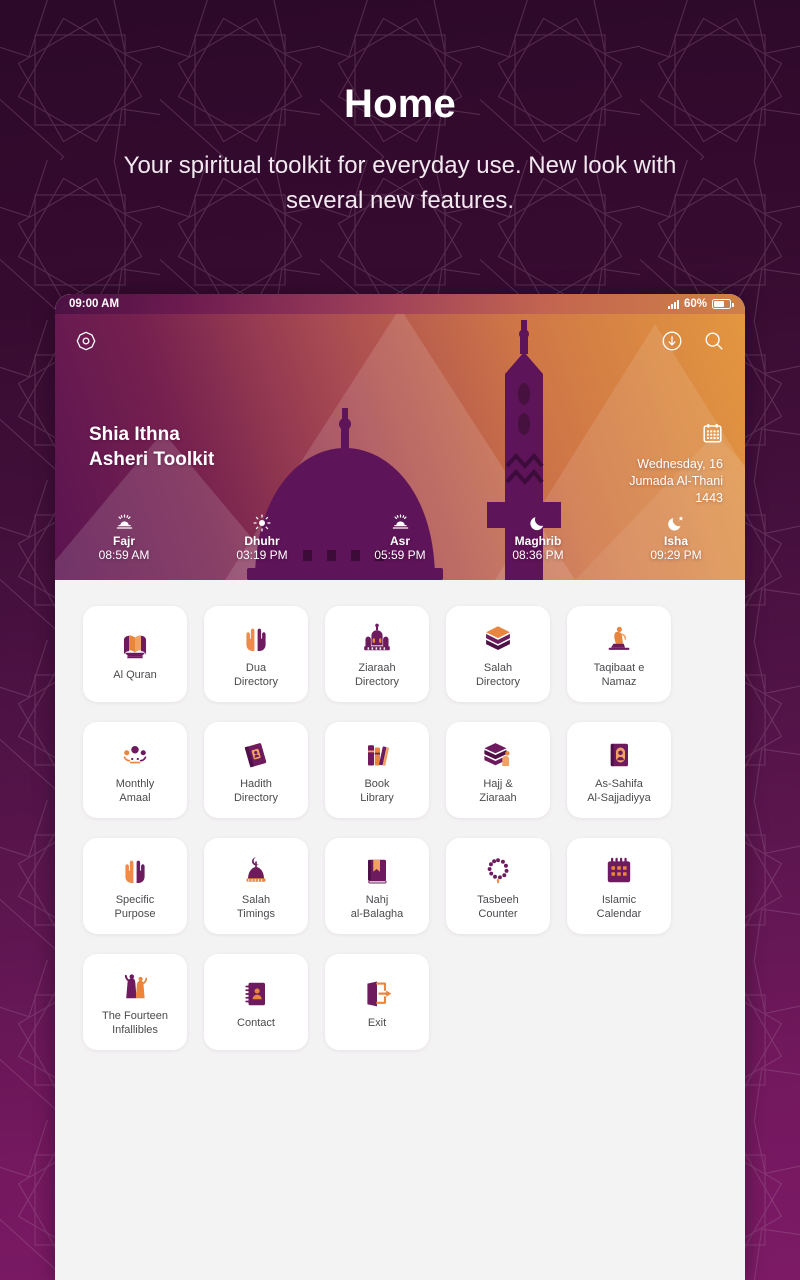 The image size is (800, 1280). What do you see at coordinates (709, 498) in the screenshot?
I see `date-line-3: 1443` at bounding box center [709, 498].